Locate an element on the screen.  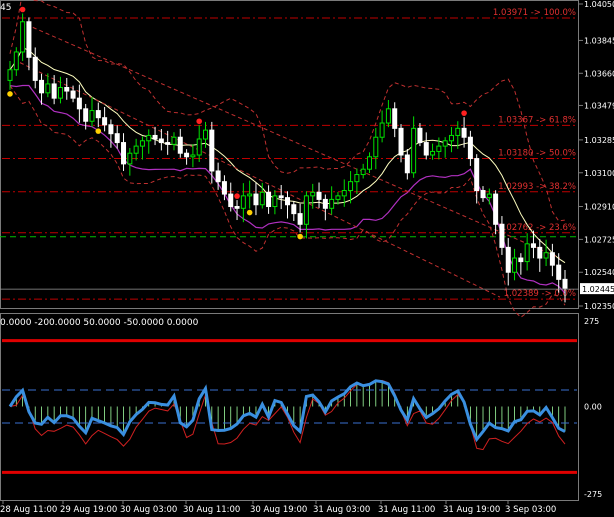
indicator-label: 0.0000 -200.0000 50.0000 -50.0000 0.0000 is located at coordinates (99, 323).